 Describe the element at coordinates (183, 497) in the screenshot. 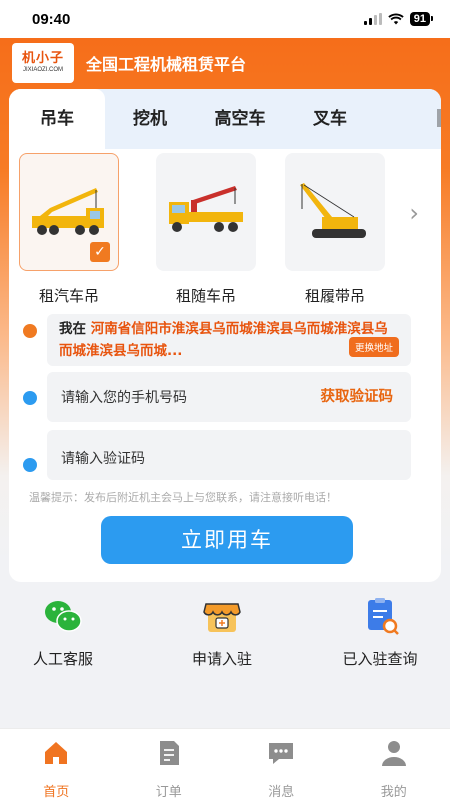

I see `tip-text: 温馨提示：发布后附近机主会马上与您联系，请注意接听电话！` at that location.